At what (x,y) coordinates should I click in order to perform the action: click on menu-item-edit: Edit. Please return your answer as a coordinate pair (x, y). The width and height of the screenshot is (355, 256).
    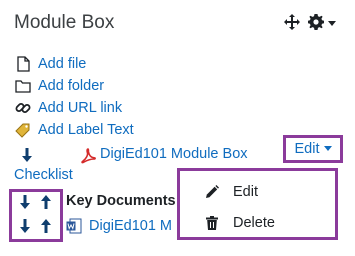
    Looking at the image, I should click on (257, 192).